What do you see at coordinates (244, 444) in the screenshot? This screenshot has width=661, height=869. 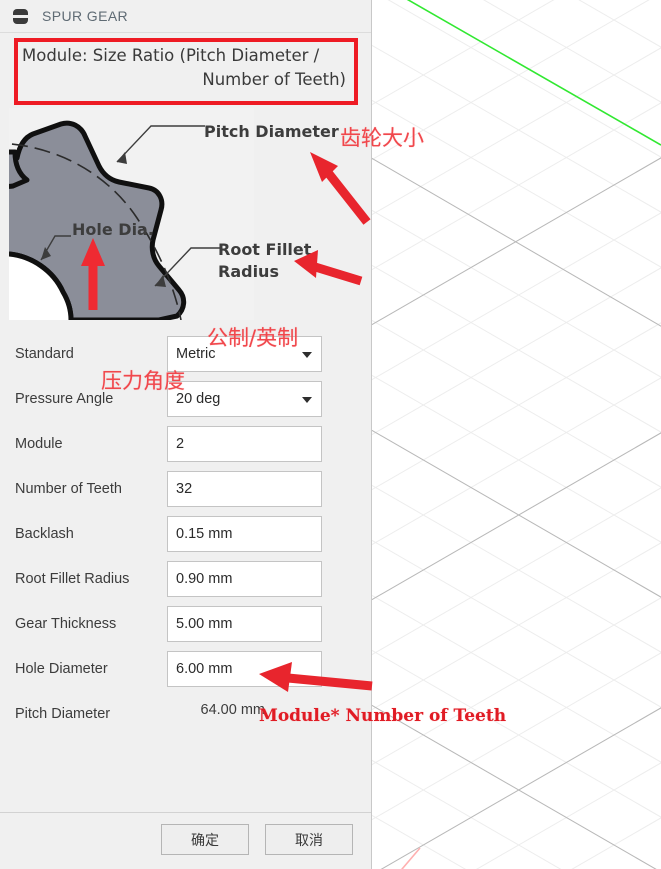 I see `input-module: 2` at bounding box center [244, 444].